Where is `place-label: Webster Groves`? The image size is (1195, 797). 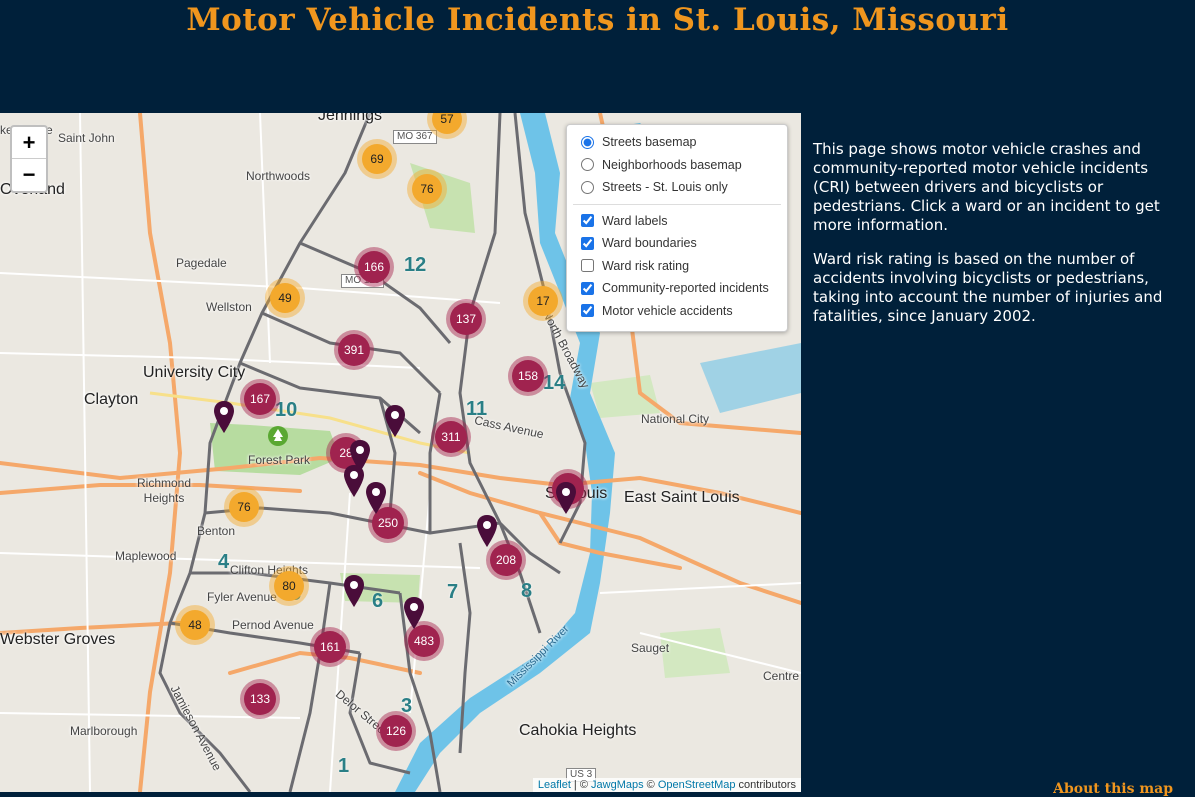
place-label: Webster Groves is located at coordinates (58, 639).